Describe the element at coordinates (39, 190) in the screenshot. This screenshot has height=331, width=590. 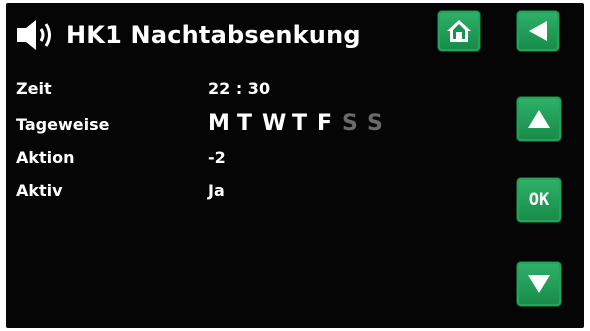
I see `aktiv-label: Aktiv` at that location.